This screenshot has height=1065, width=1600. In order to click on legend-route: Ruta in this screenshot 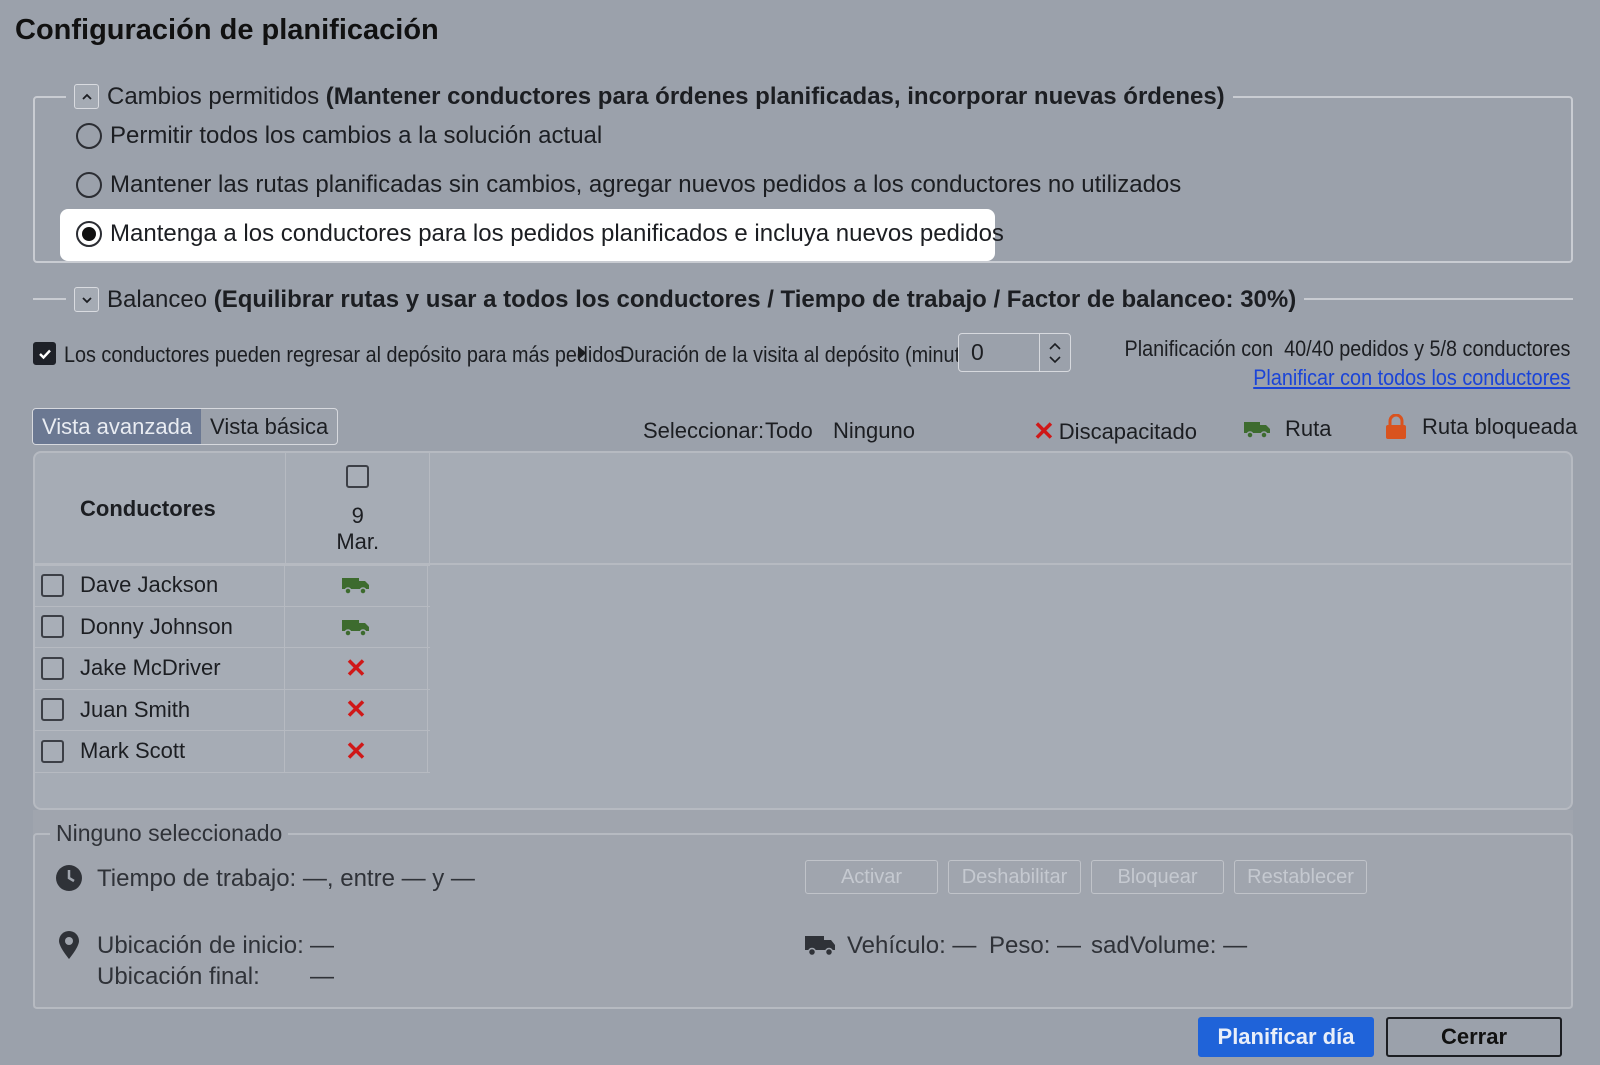, I will do `click(1287, 429)`.